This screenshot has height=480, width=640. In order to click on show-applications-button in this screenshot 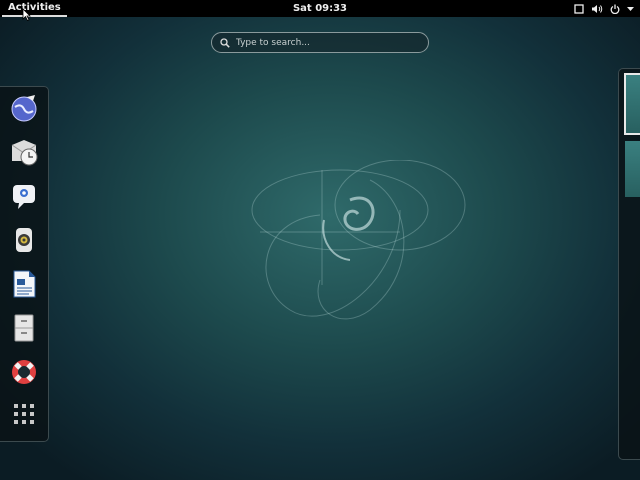, I will do `click(24, 416)`.